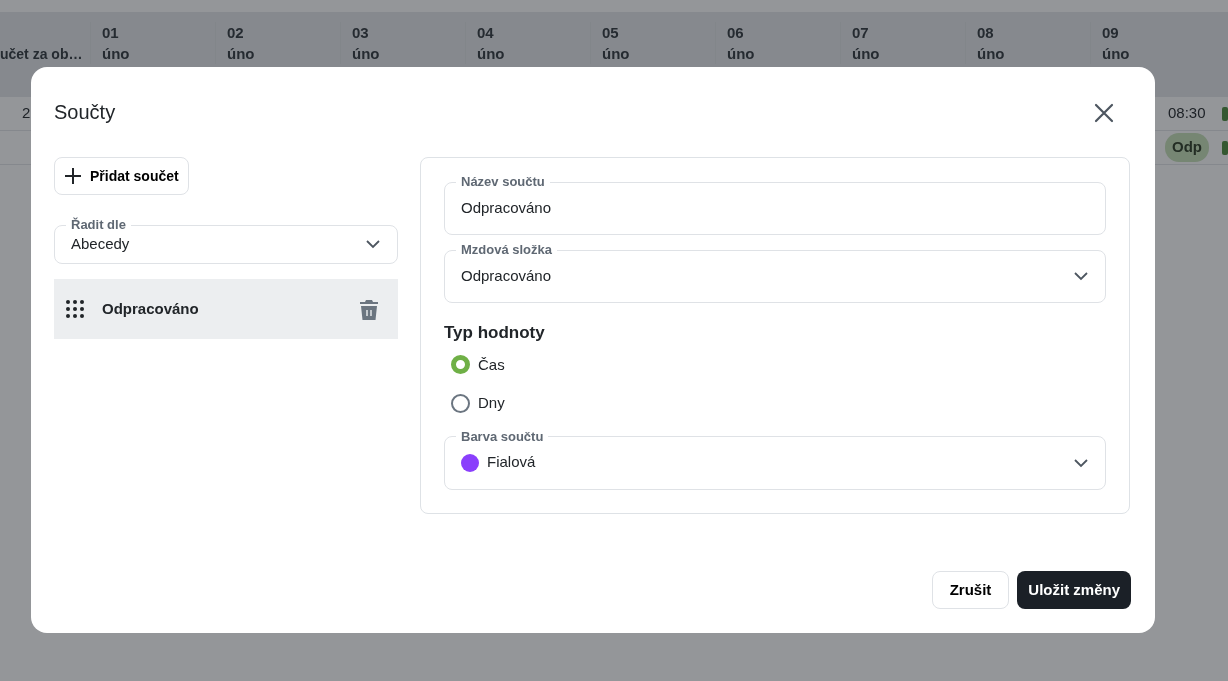 The image size is (1228, 681). What do you see at coordinates (98, 225) in the screenshot?
I see `field-label: Řadit dle` at bounding box center [98, 225].